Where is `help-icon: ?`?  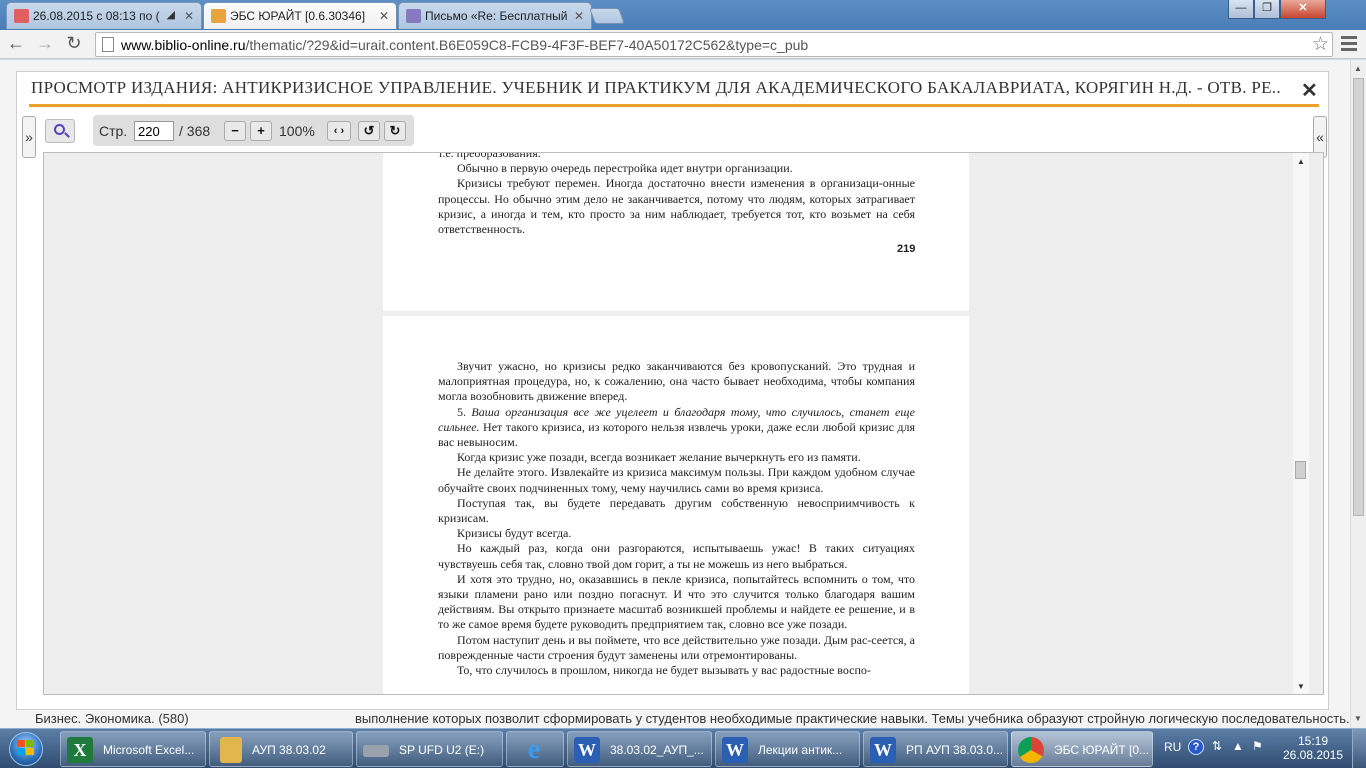 help-icon: ? is located at coordinates (1196, 747).